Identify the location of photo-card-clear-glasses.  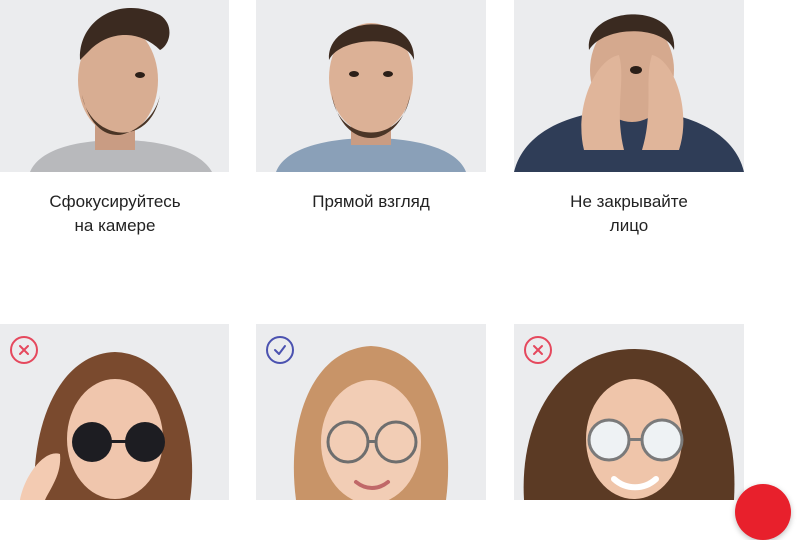
(371, 412).